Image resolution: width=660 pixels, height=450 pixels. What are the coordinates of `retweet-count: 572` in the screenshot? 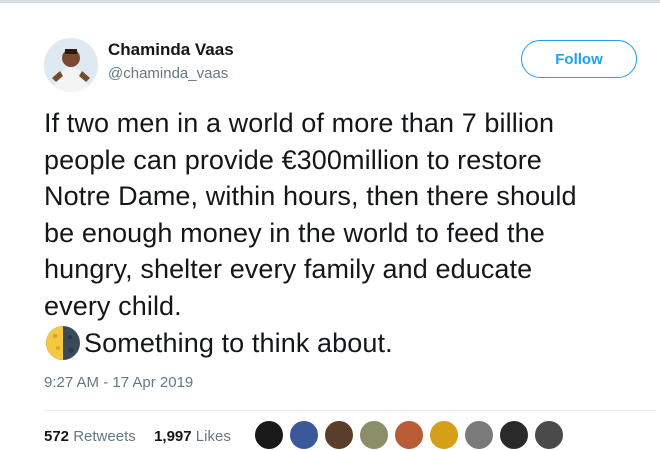 It's located at (56, 436).